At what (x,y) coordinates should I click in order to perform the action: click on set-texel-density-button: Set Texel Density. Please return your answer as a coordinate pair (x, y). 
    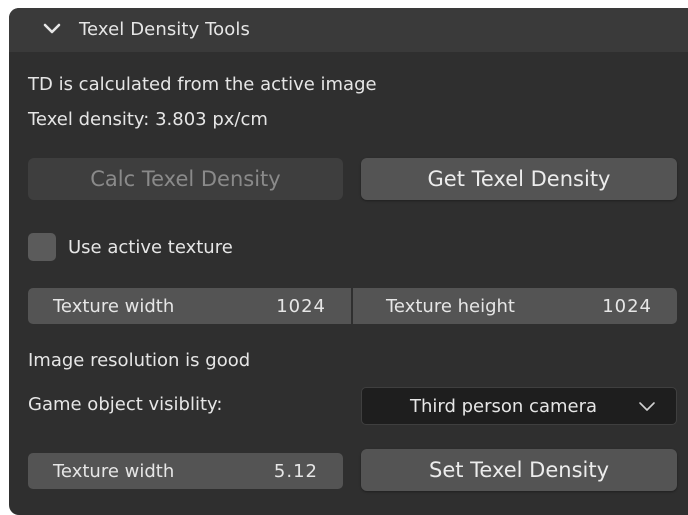
    Looking at the image, I should click on (519, 470).